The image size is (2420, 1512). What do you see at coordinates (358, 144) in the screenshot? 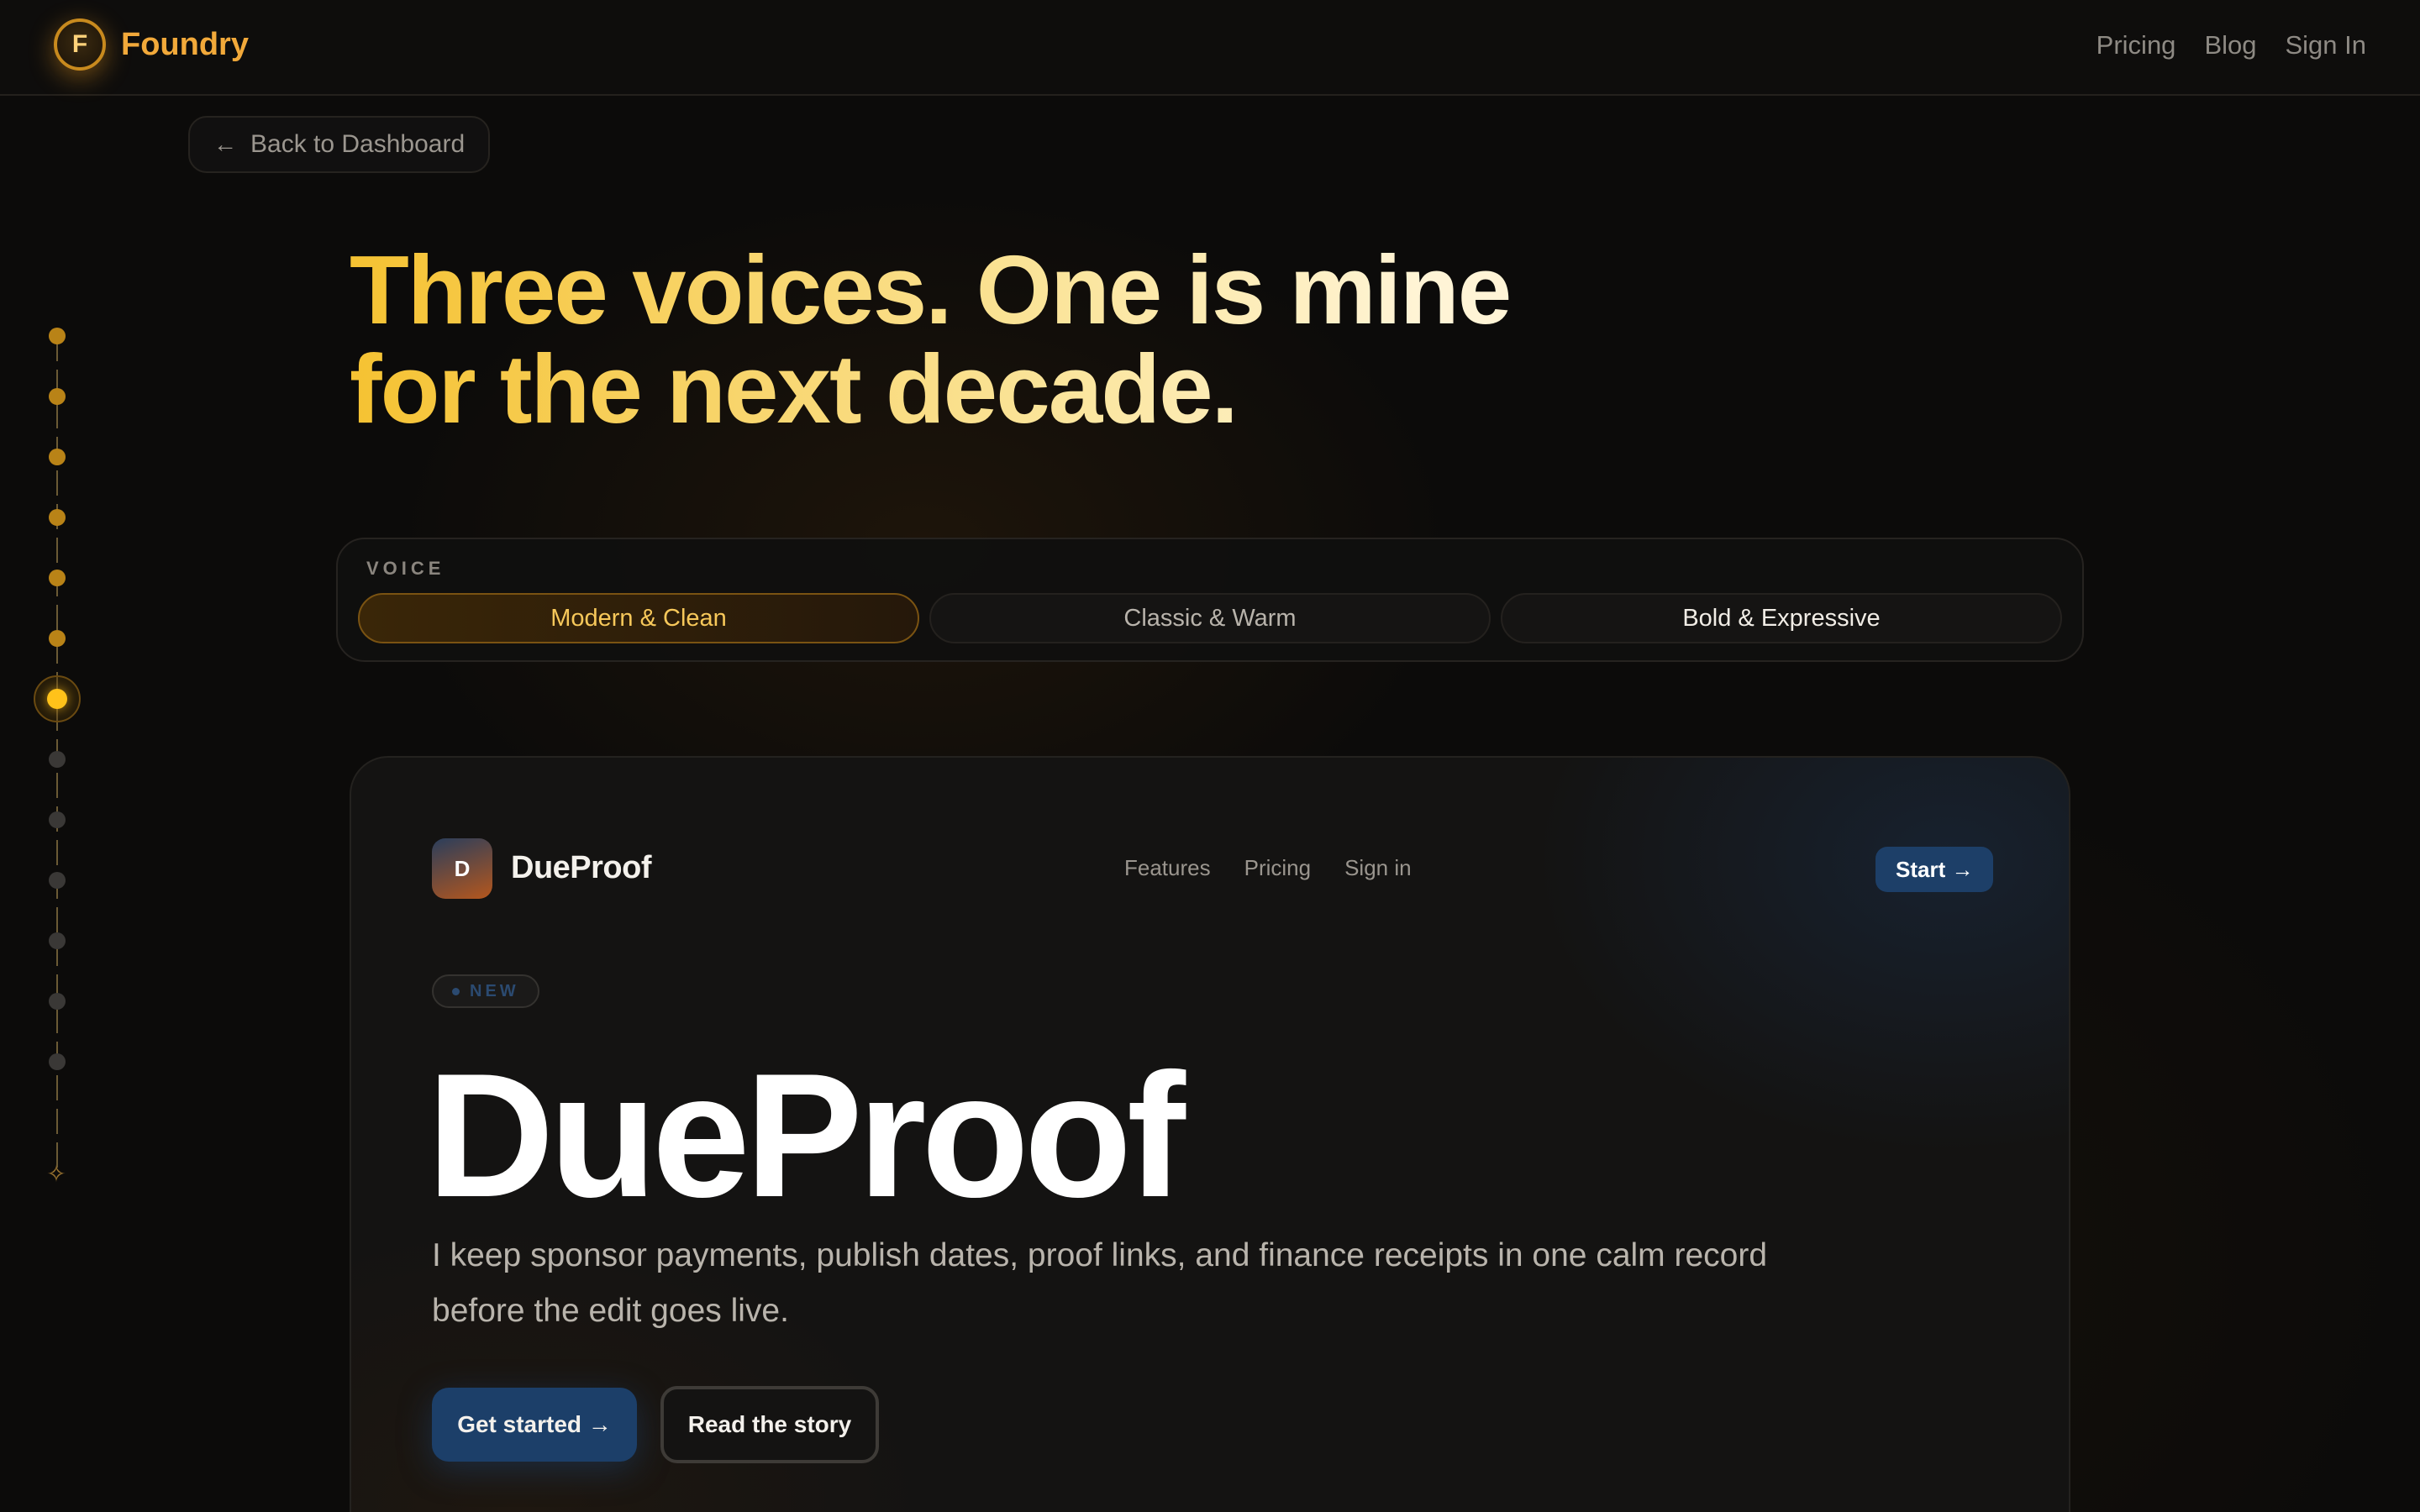
I see `back-button-label: Back to Dashboard` at bounding box center [358, 144].